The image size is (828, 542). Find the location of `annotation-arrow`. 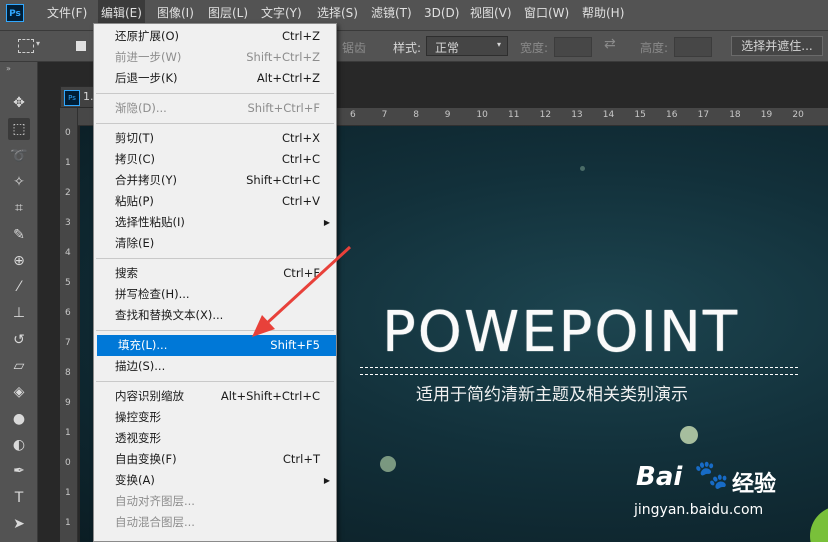

annotation-arrow is located at coordinates (302, 291).